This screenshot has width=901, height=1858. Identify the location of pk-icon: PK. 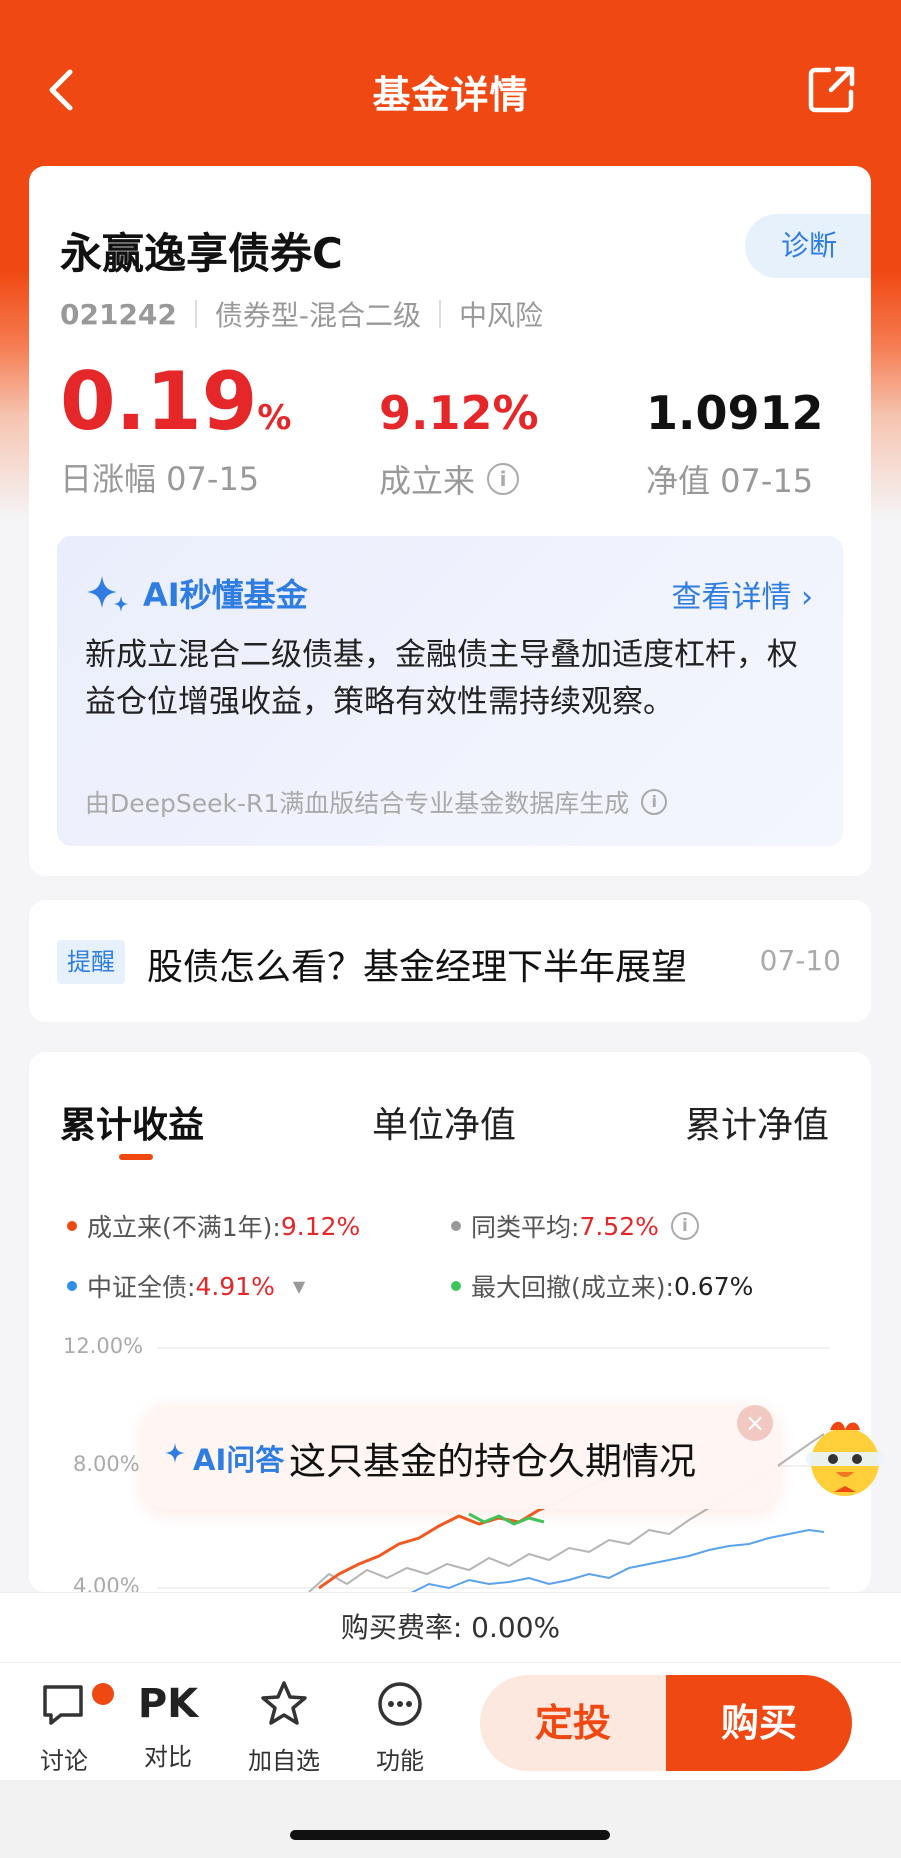
(168, 1704).